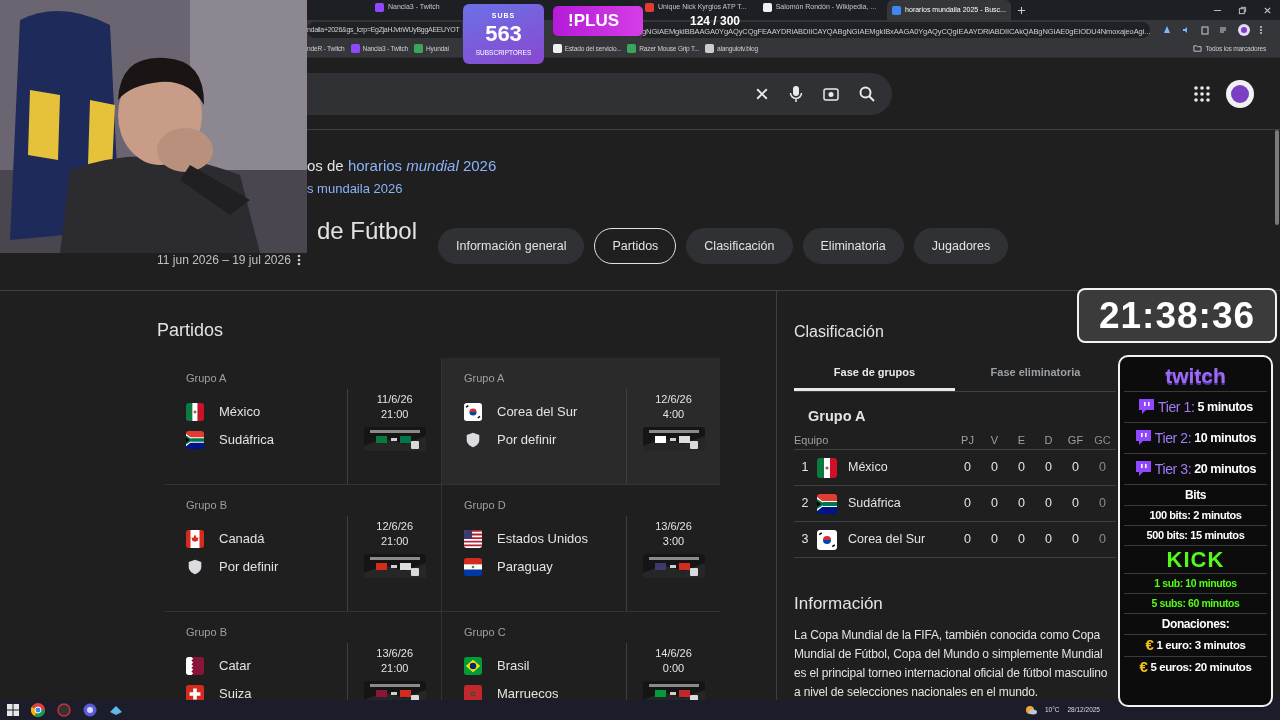 This screenshot has width=1280, height=720. I want to click on column-header: D, so click(1048, 440).